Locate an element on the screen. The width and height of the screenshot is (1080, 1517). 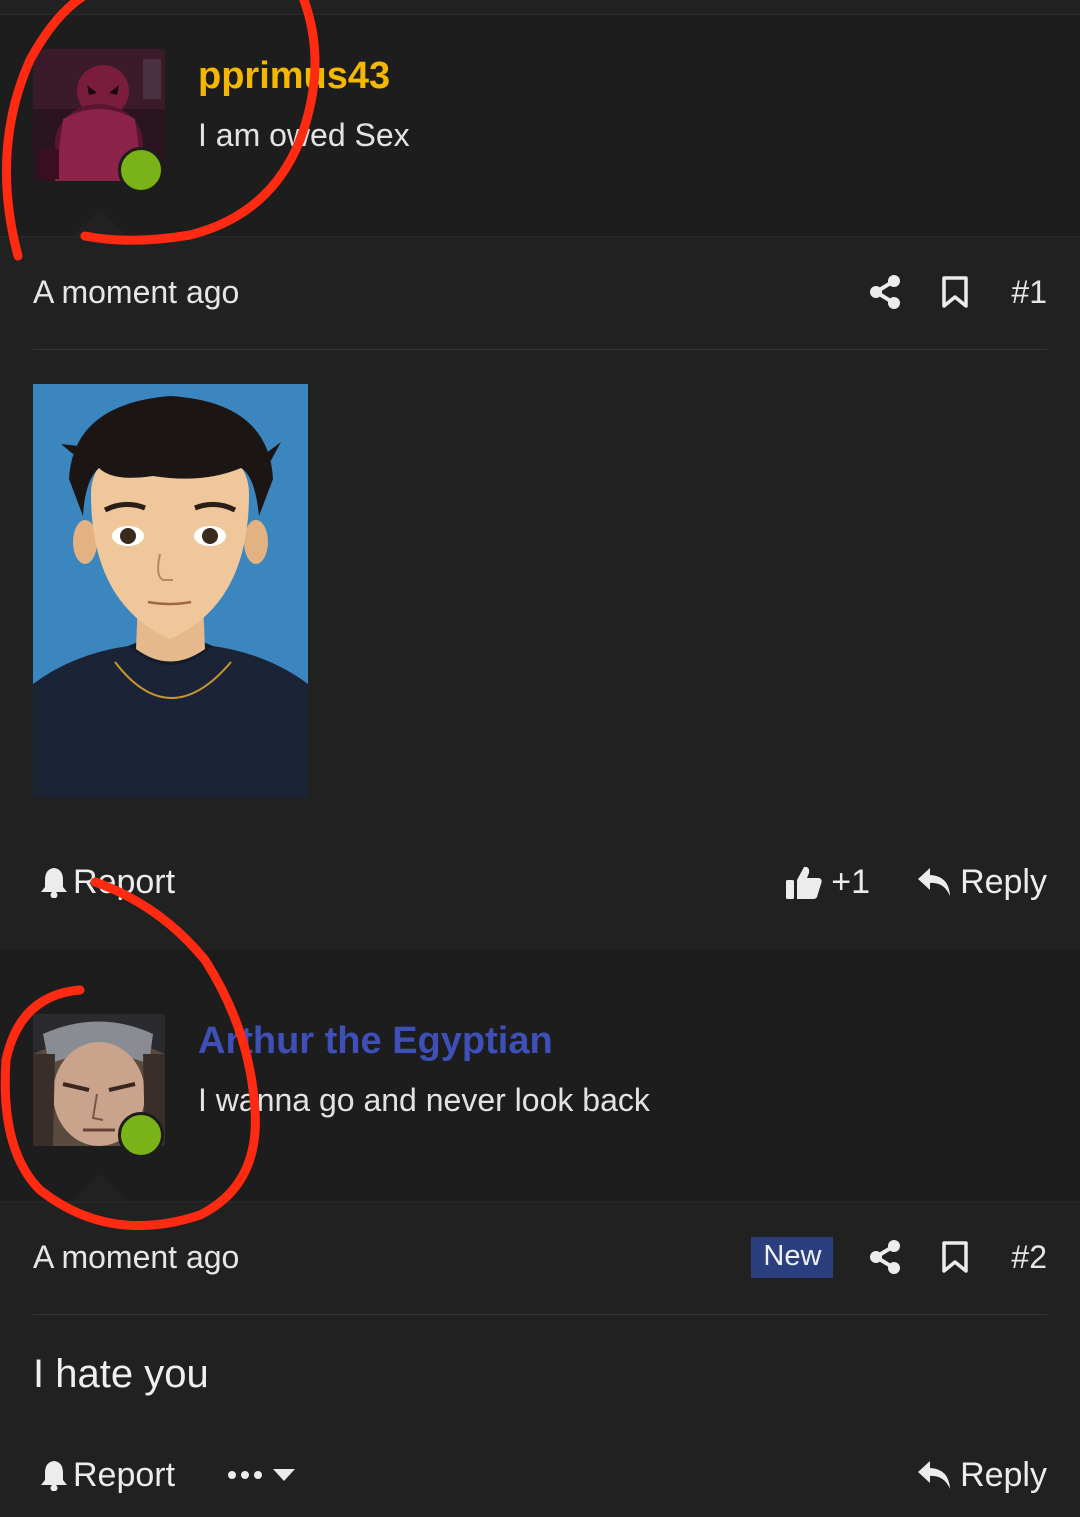
post-meta-actions: New #2 is located at coordinates (899, 1257).